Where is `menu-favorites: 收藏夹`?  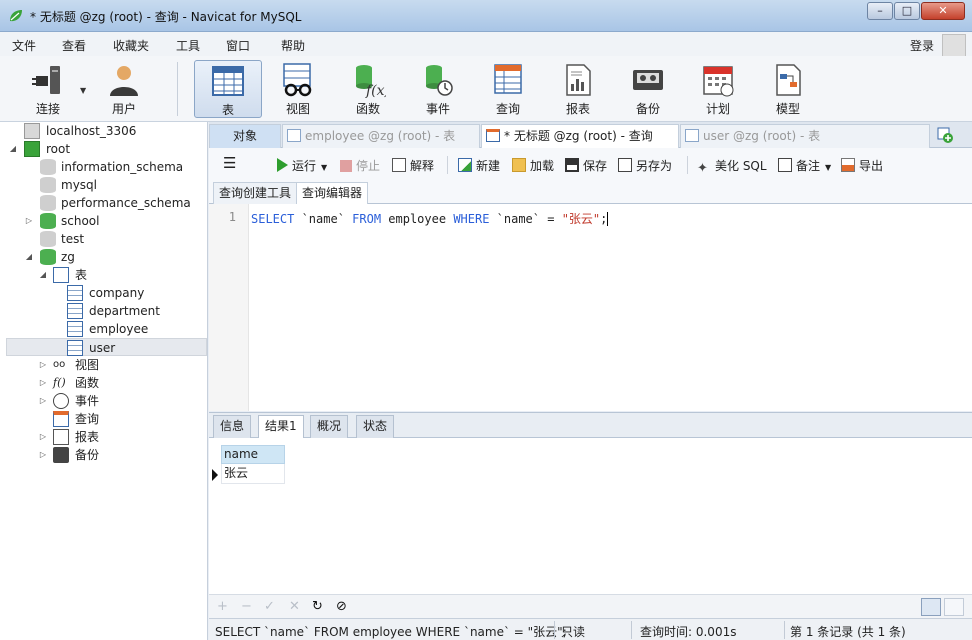
menu-favorites: 收藏夹 is located at coordinates (131, 45).